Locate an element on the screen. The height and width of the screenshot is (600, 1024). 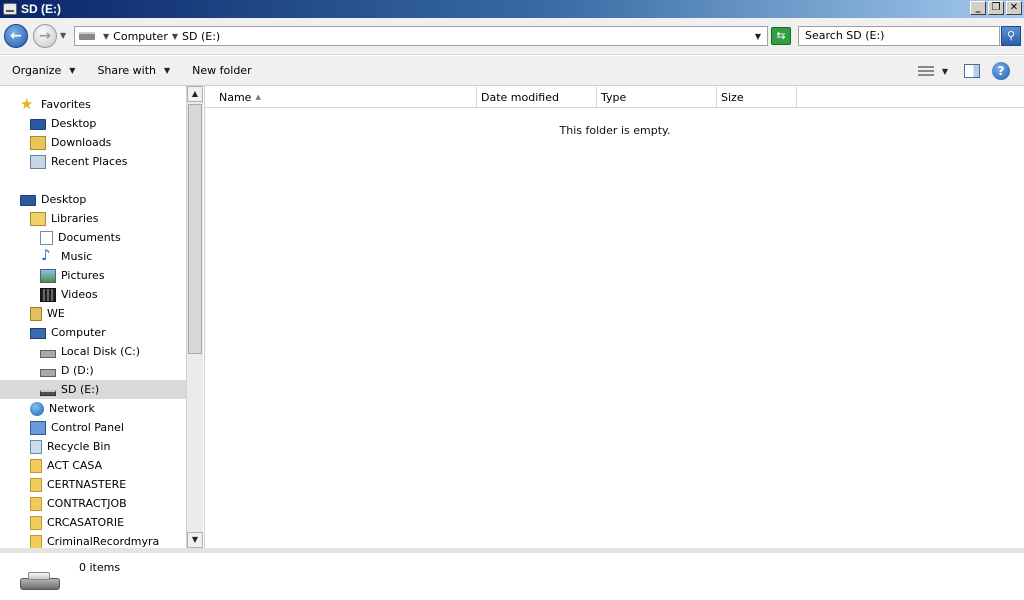
window-title: SD (E:) is located at coordinates (41, 9).